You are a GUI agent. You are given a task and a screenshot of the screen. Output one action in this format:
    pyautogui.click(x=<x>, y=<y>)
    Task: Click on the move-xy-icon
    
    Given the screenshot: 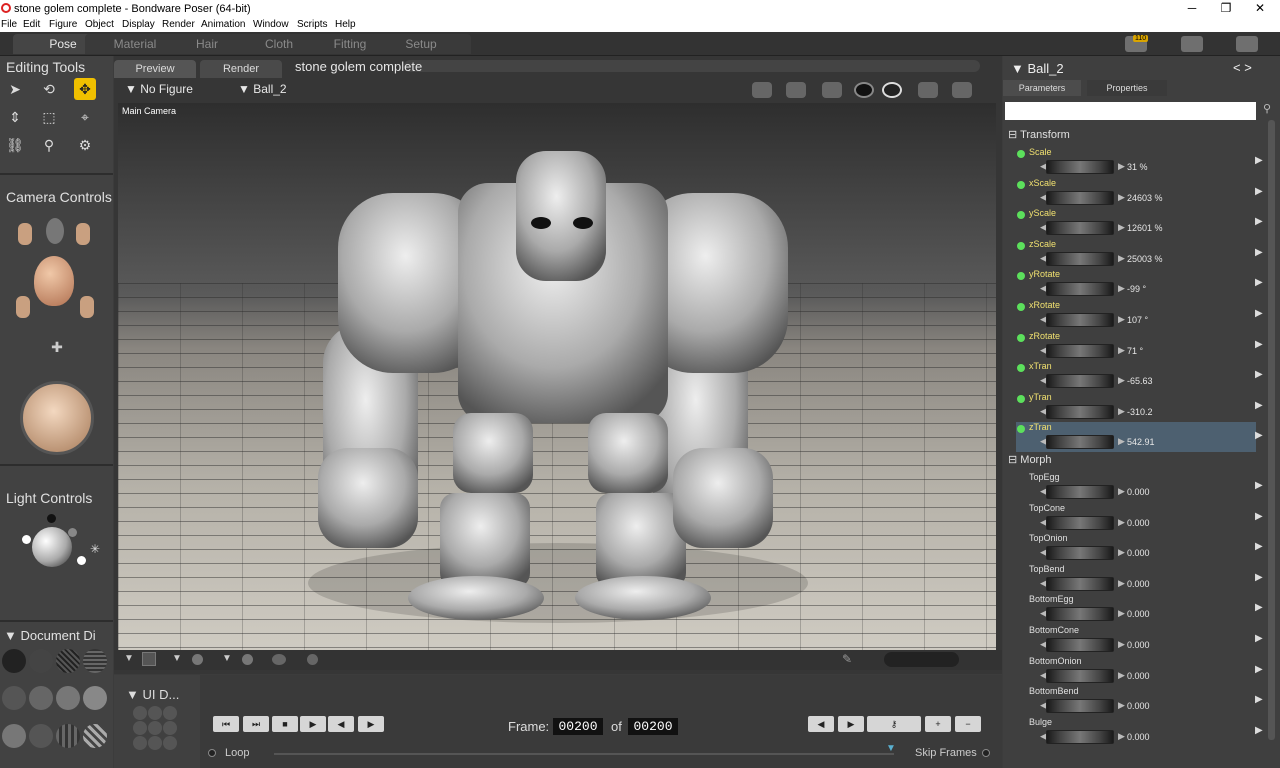 What is the action you would take?
    pyautogui.click(x=87, y=307)
    